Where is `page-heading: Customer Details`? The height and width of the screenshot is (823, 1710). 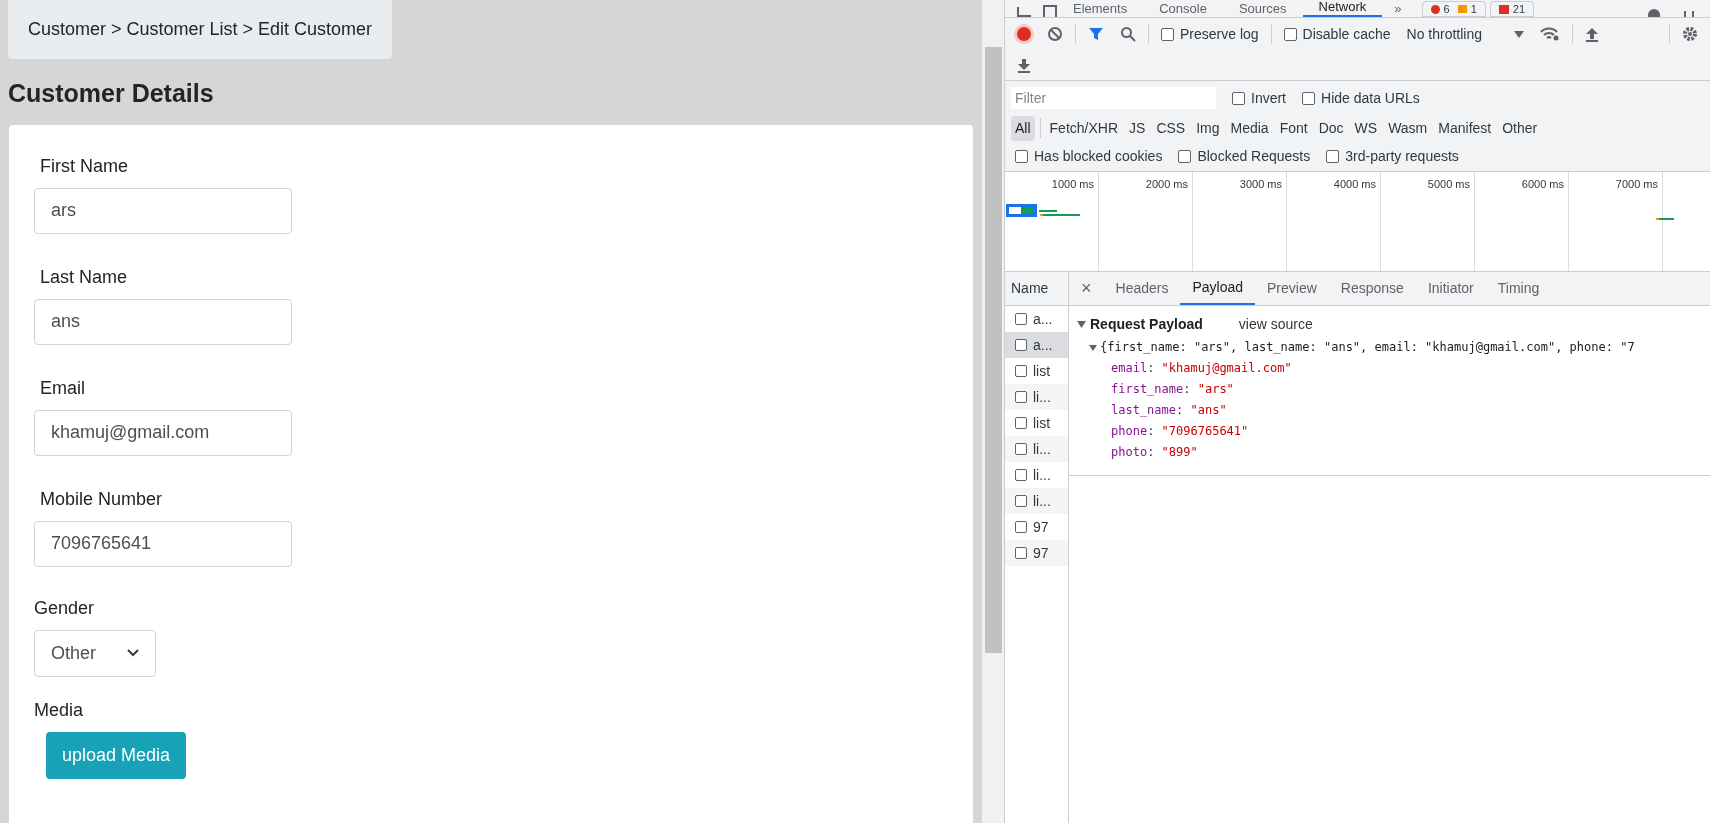 page-heading: Customer Details is located at coordinates (111, 93).